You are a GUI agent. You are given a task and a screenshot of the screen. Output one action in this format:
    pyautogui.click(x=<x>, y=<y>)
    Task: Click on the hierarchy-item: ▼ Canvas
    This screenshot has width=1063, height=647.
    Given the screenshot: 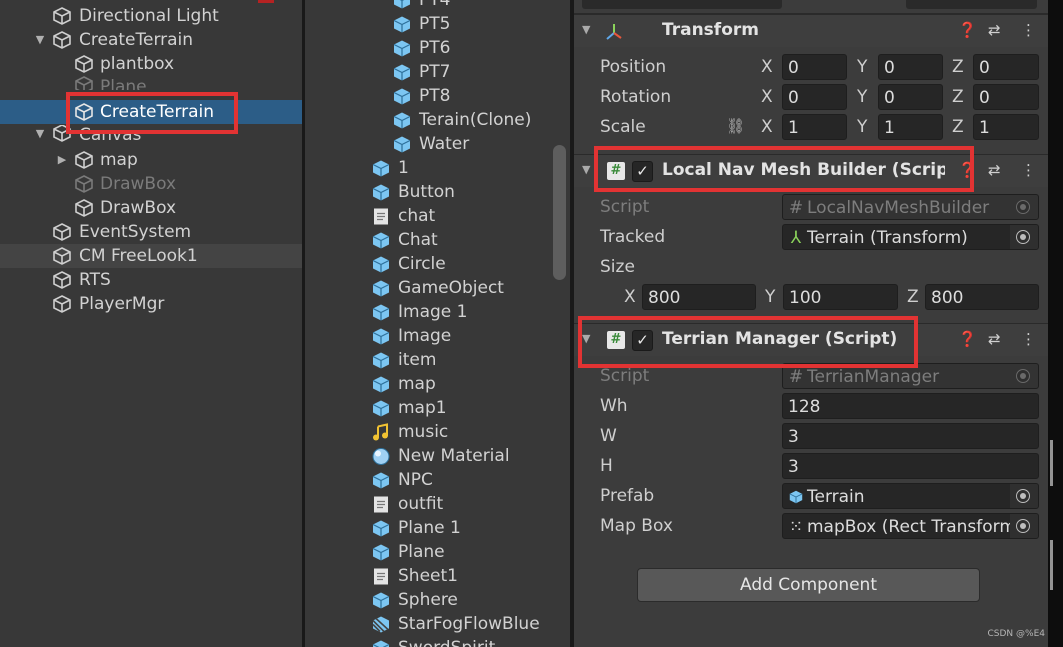 What is the action you would take?
    pyautogui.click(x=151, y=135)
    